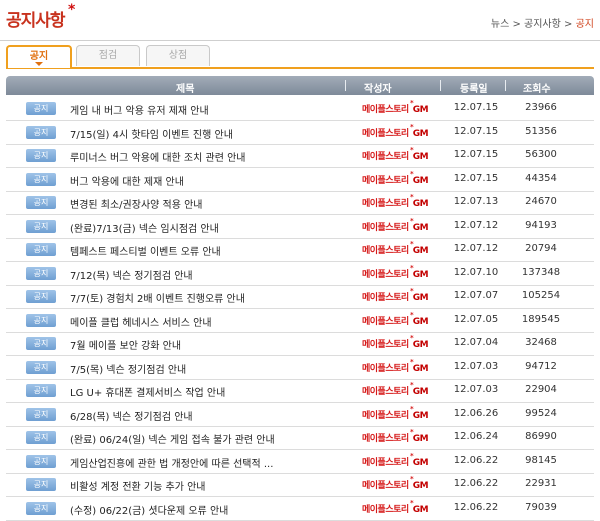 The height and width of the screenshot is (521, 600). I want to click on notice-subject-link: 6/28(목) 넥슨 정기점검 안내, so click(131, 415).